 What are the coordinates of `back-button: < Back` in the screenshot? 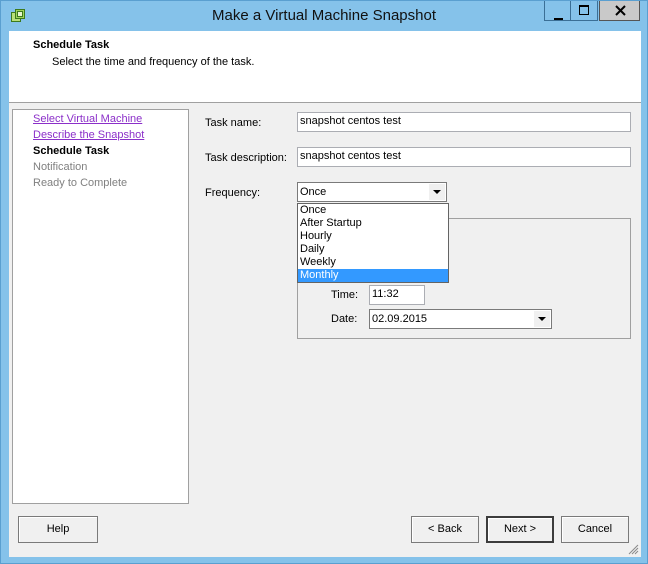 It's located at (445, 529).